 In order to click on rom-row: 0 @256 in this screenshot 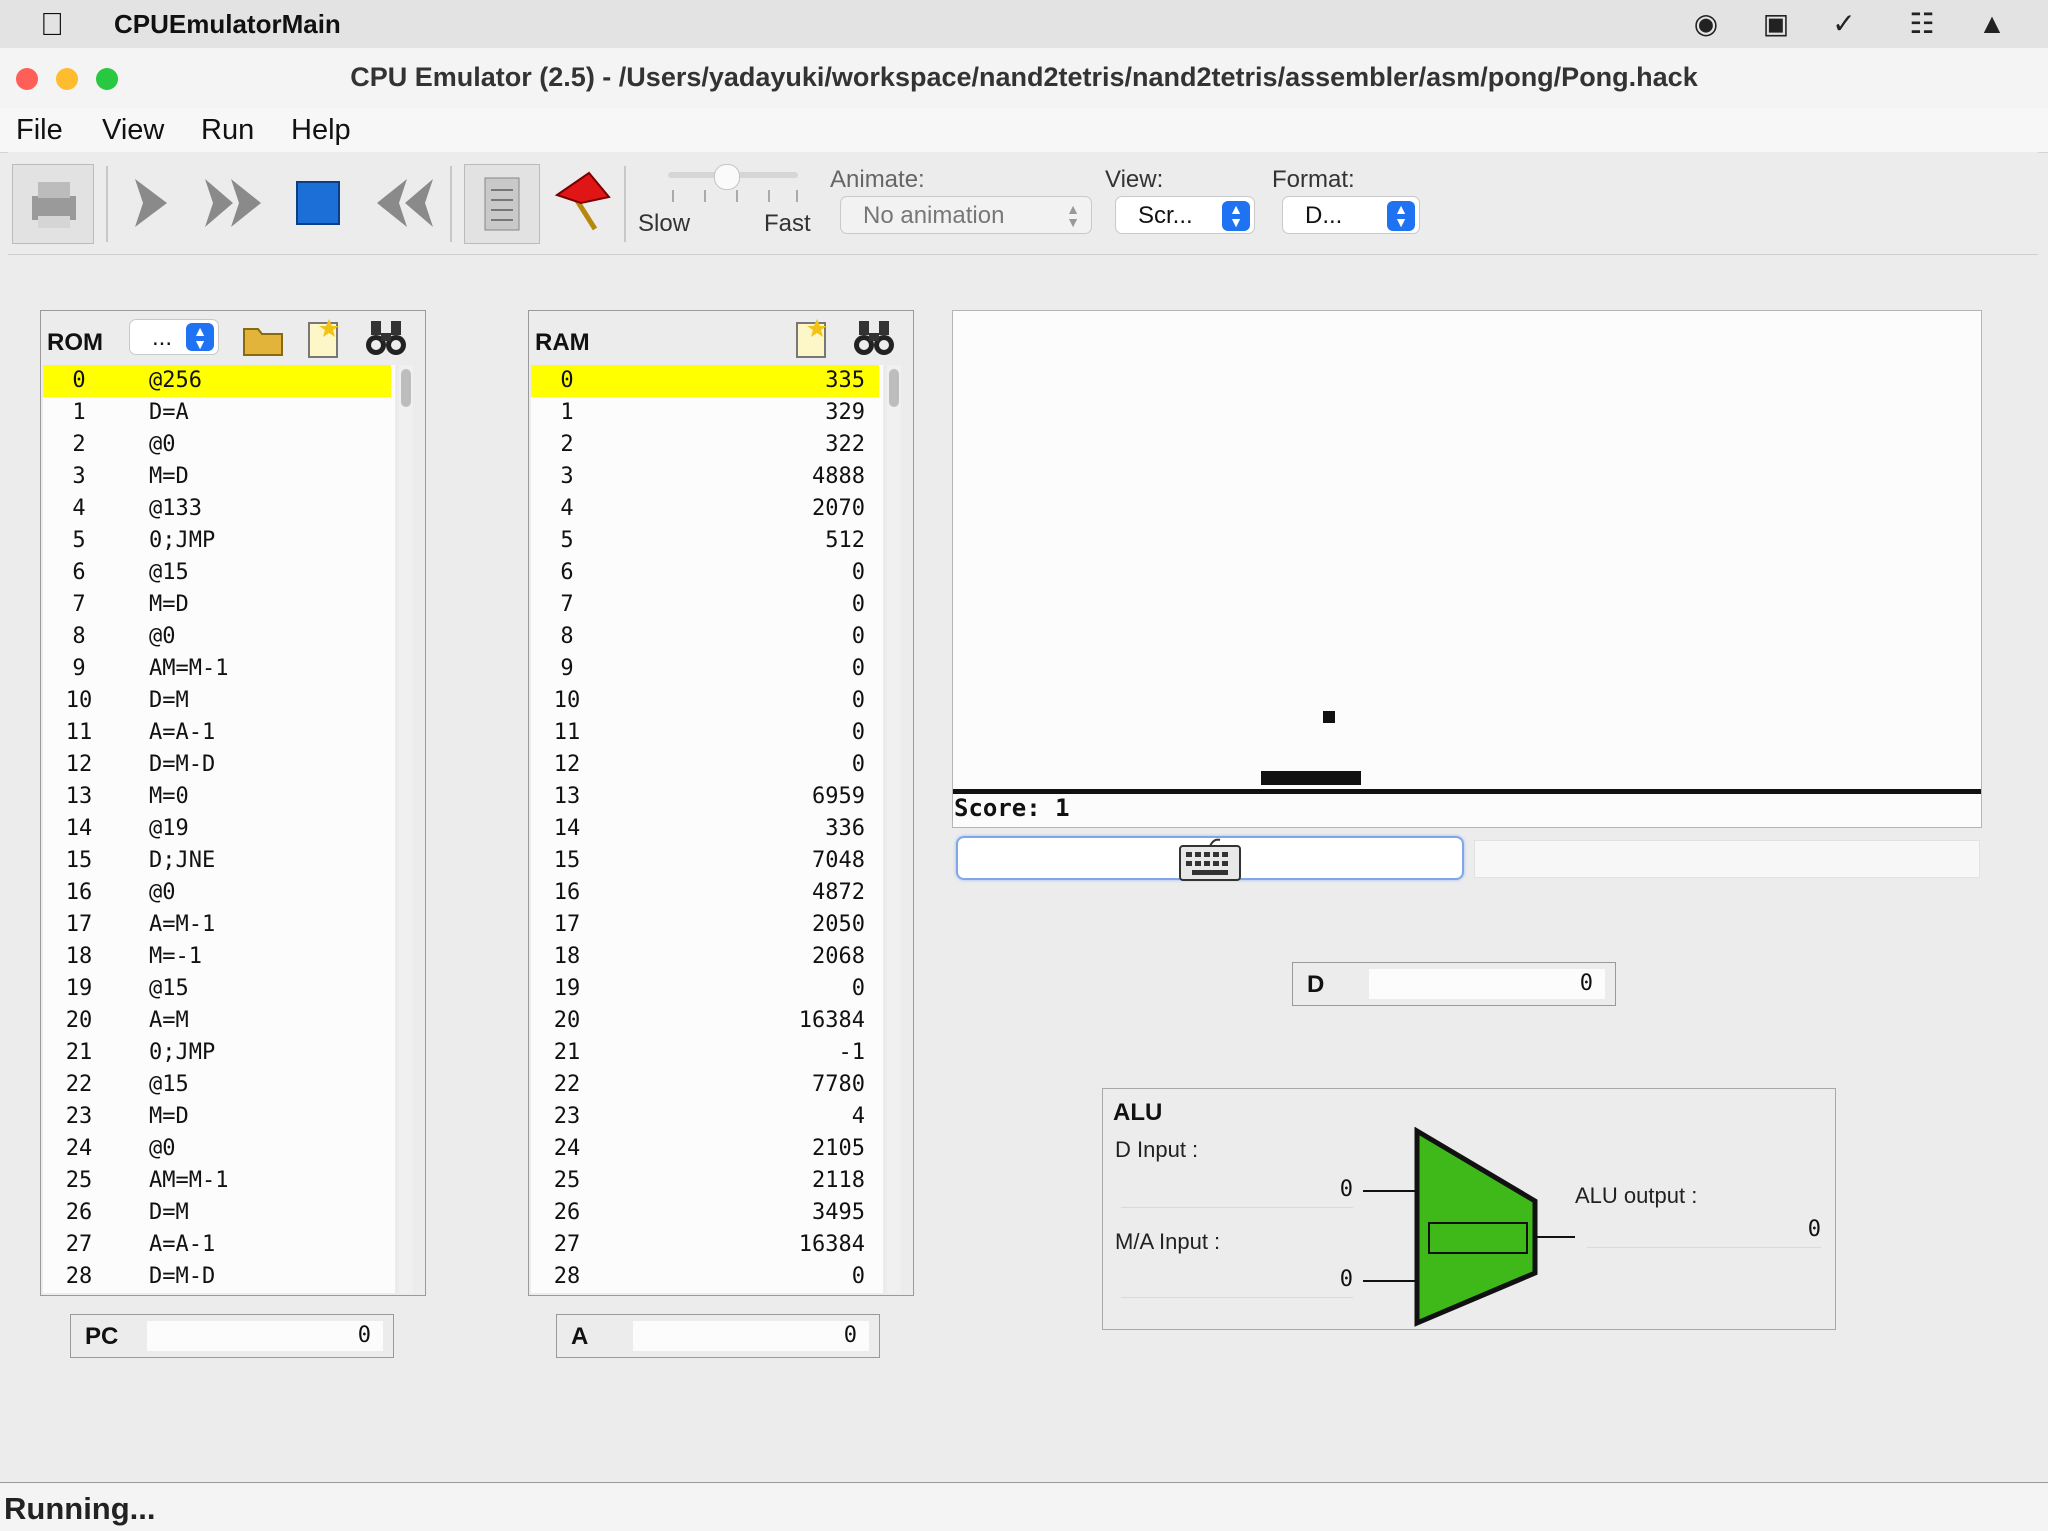, I will do `click(217, 381)`.